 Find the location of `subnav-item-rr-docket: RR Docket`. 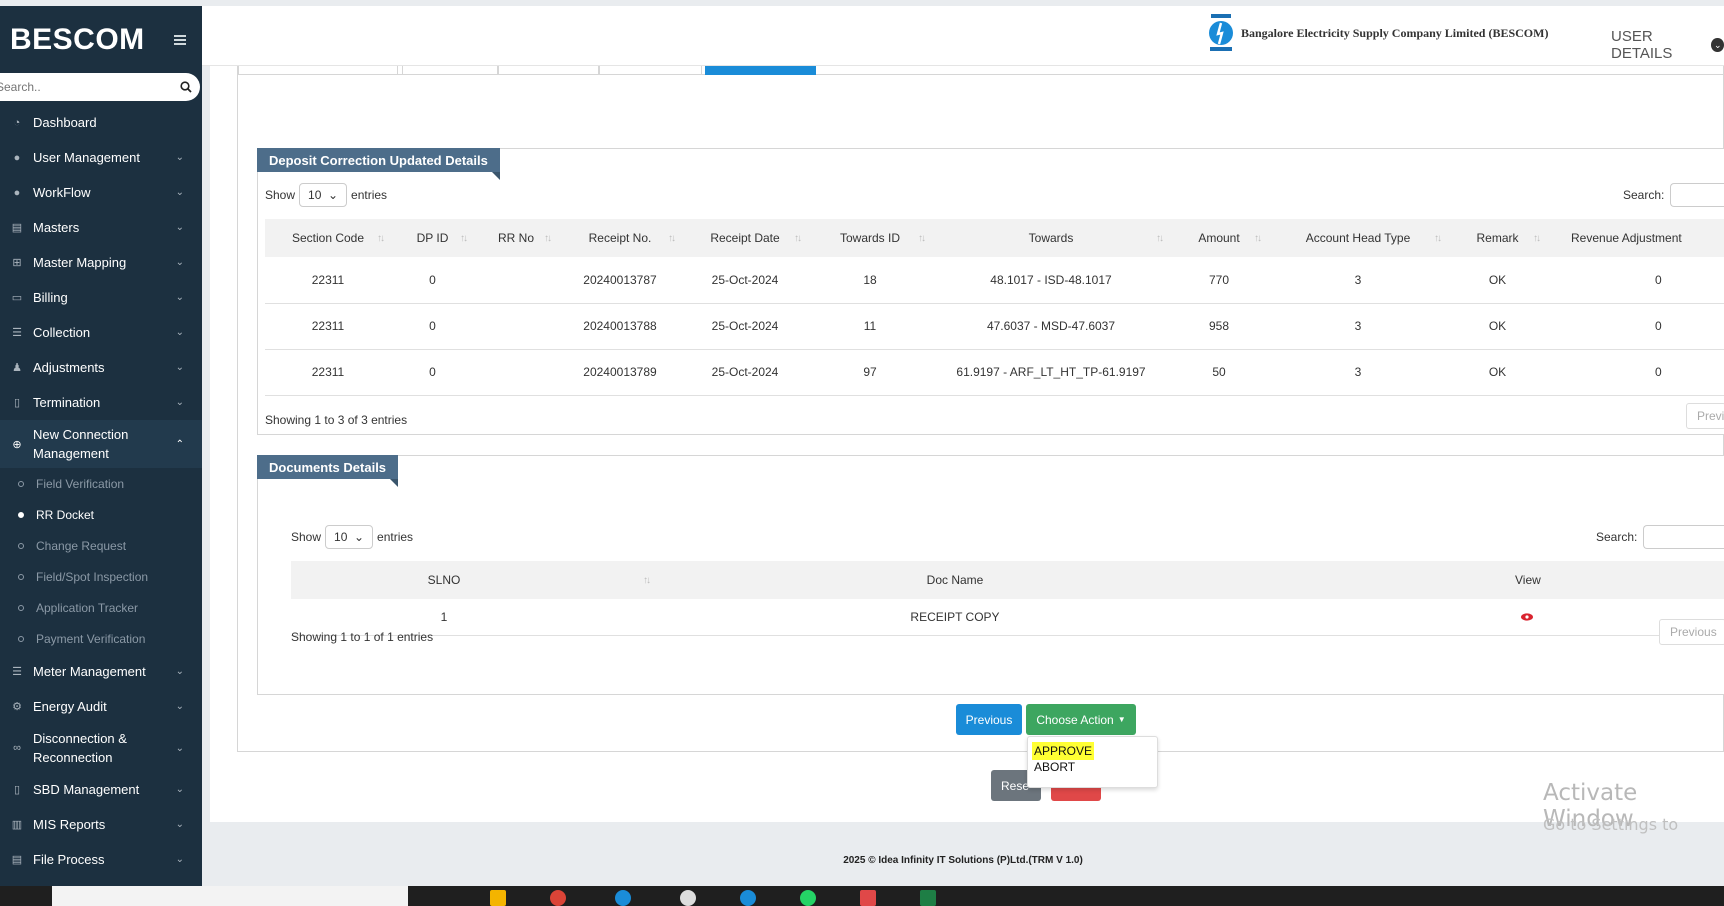

subnav-item-rr-docket: RR Docket is located at coordinates (101, 514).